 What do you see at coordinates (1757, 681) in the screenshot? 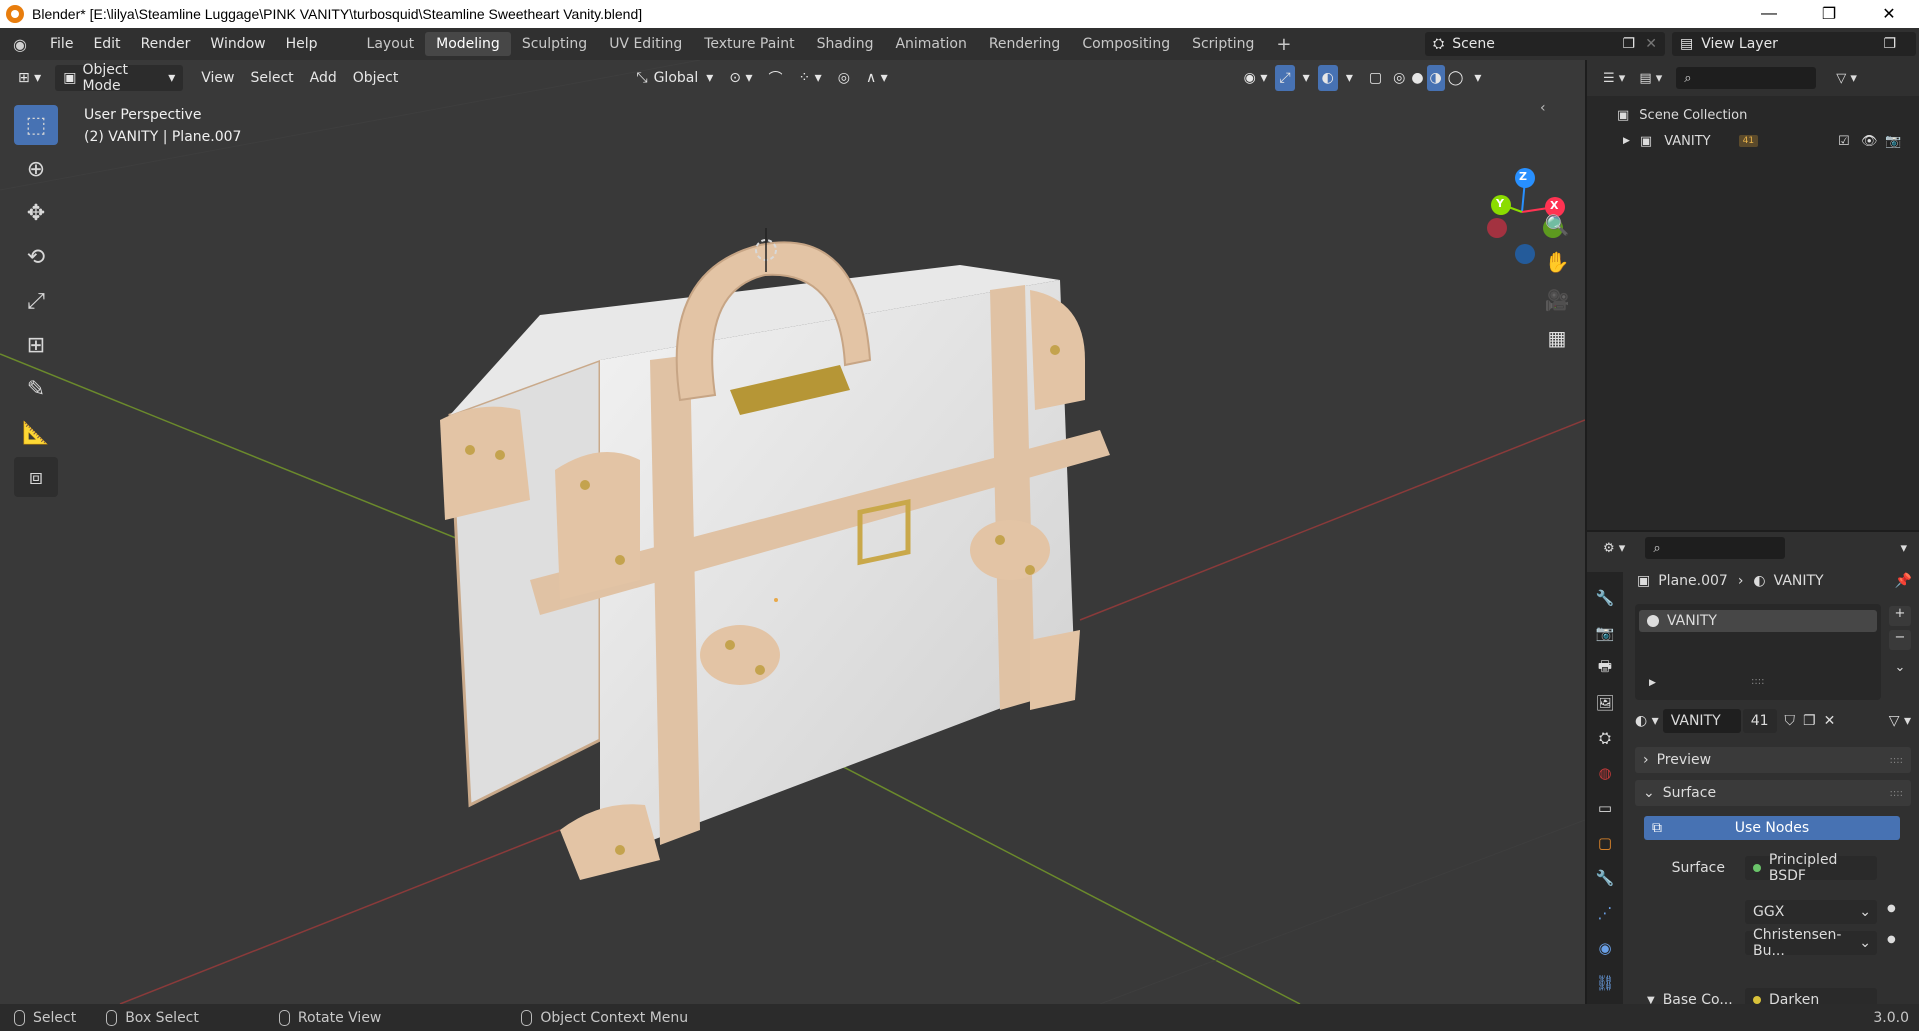
I see `resize-handle-icon: ::::` at bounding box center [1757, 681].